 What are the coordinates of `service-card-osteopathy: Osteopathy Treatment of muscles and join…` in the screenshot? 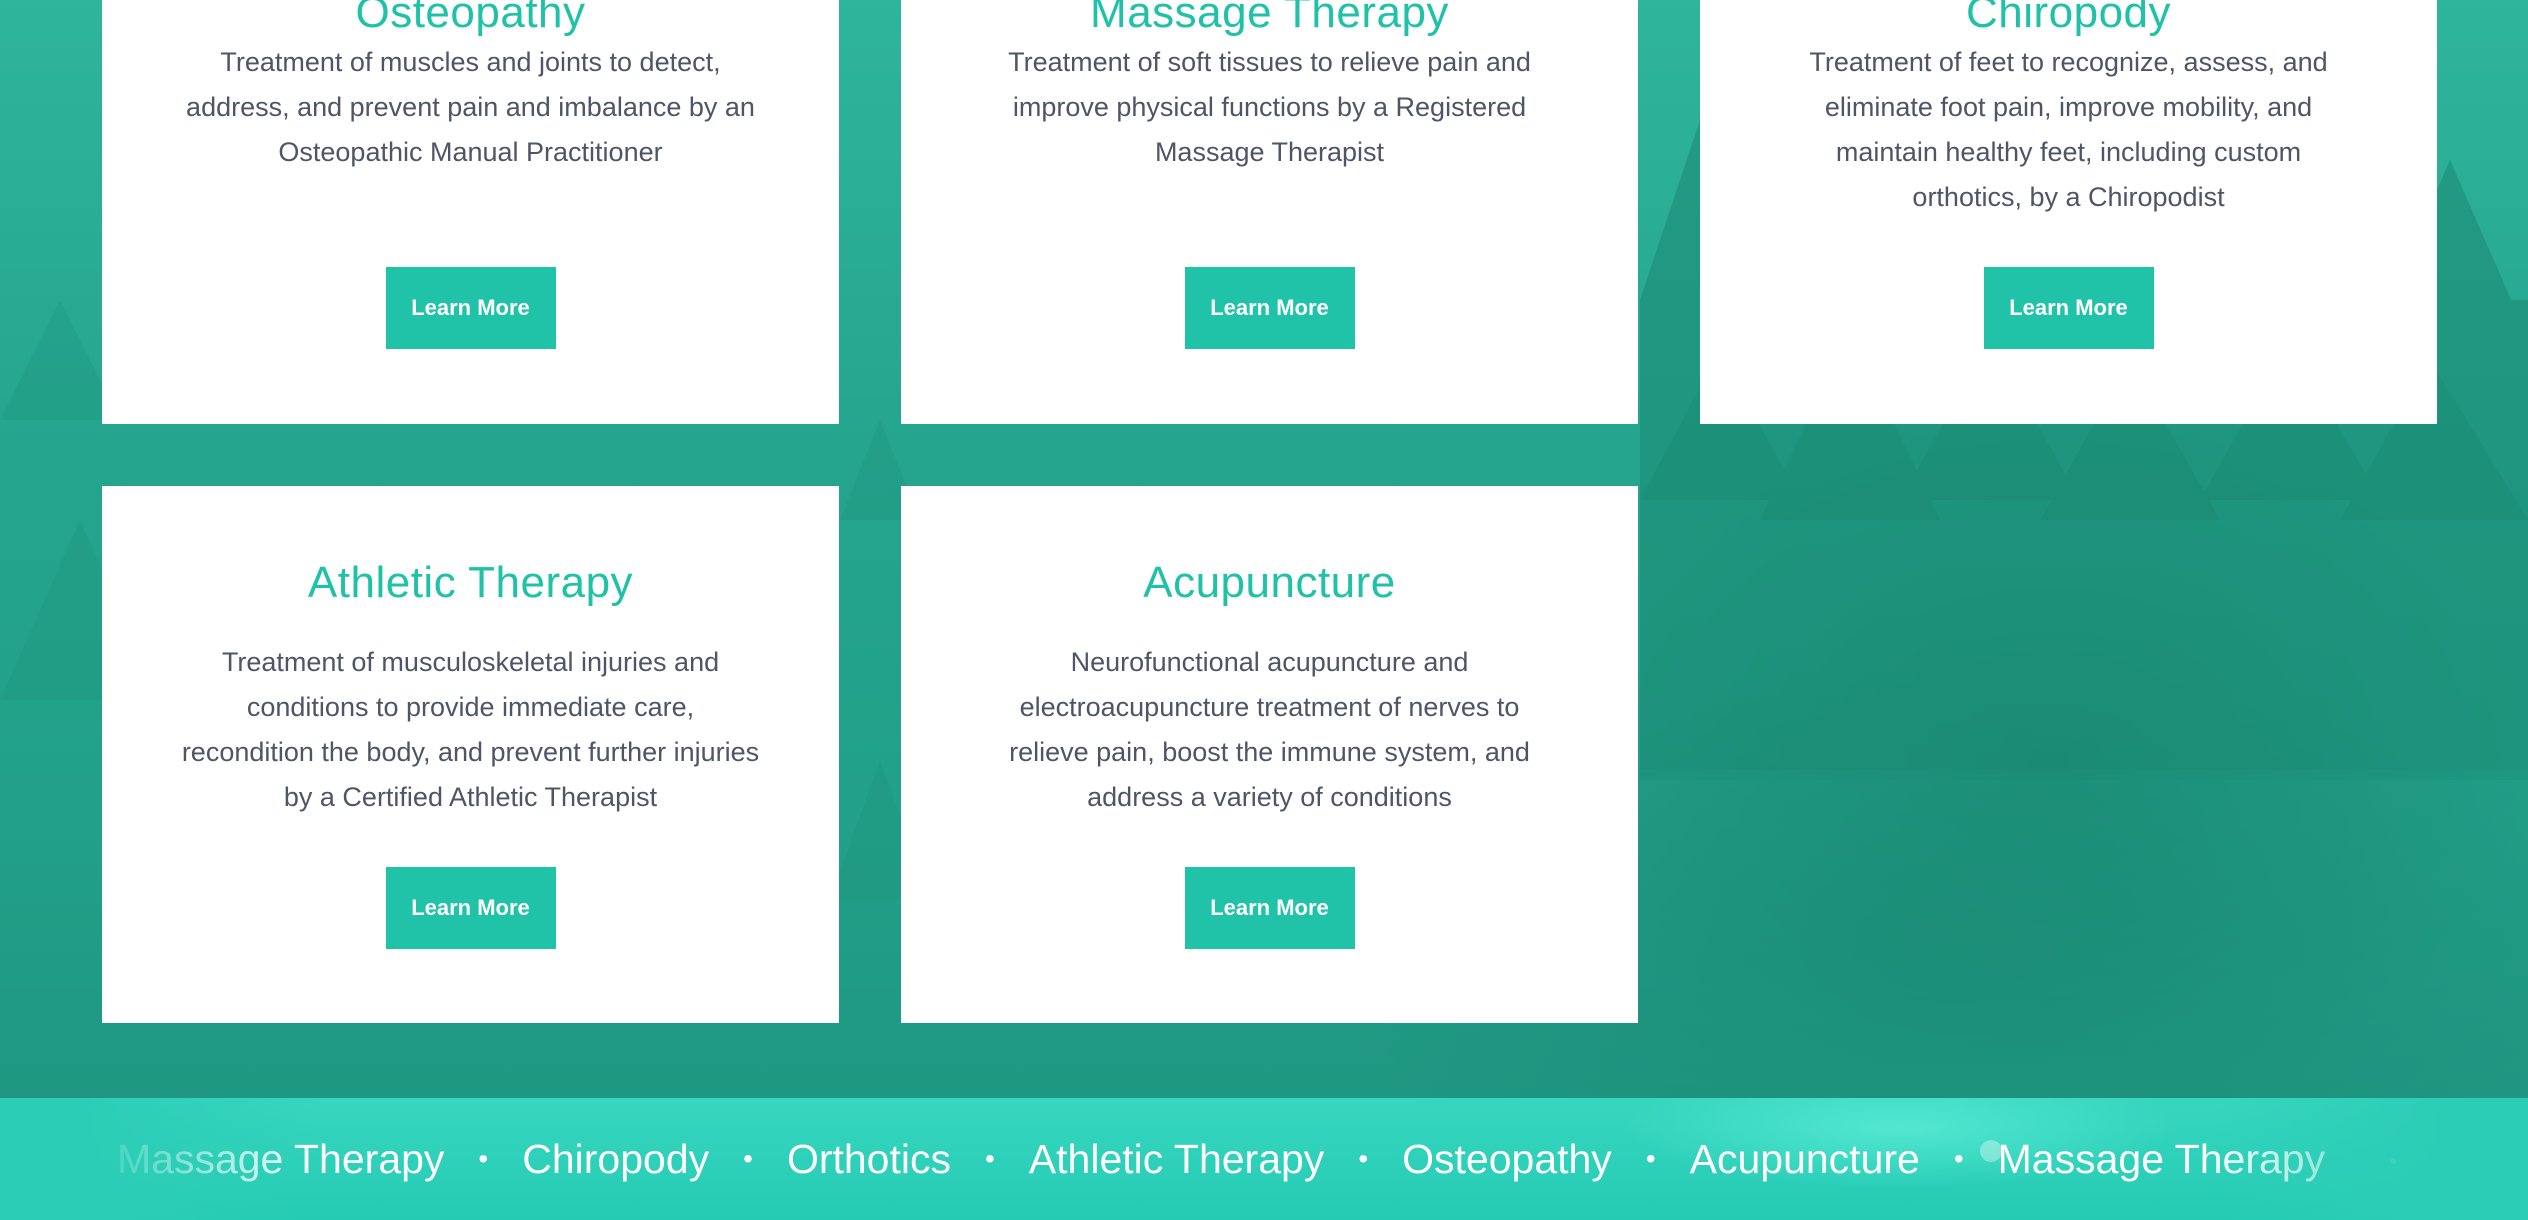 It's located at (470, 212).